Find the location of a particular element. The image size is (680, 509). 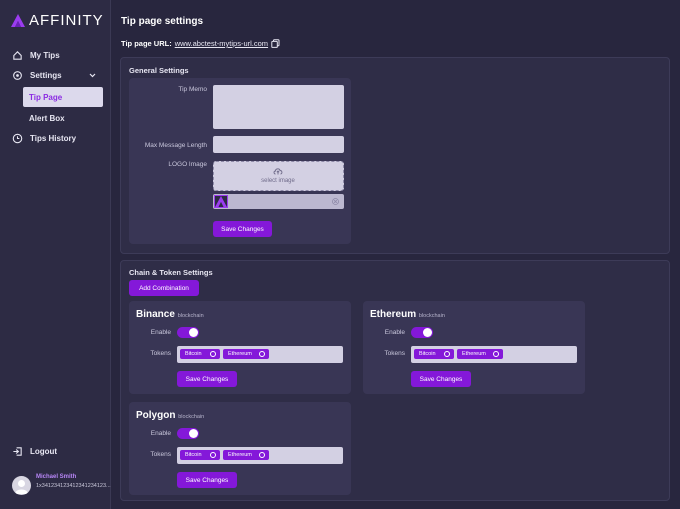

max-message-label: Max Message Length is located at coordinates (175, 145).